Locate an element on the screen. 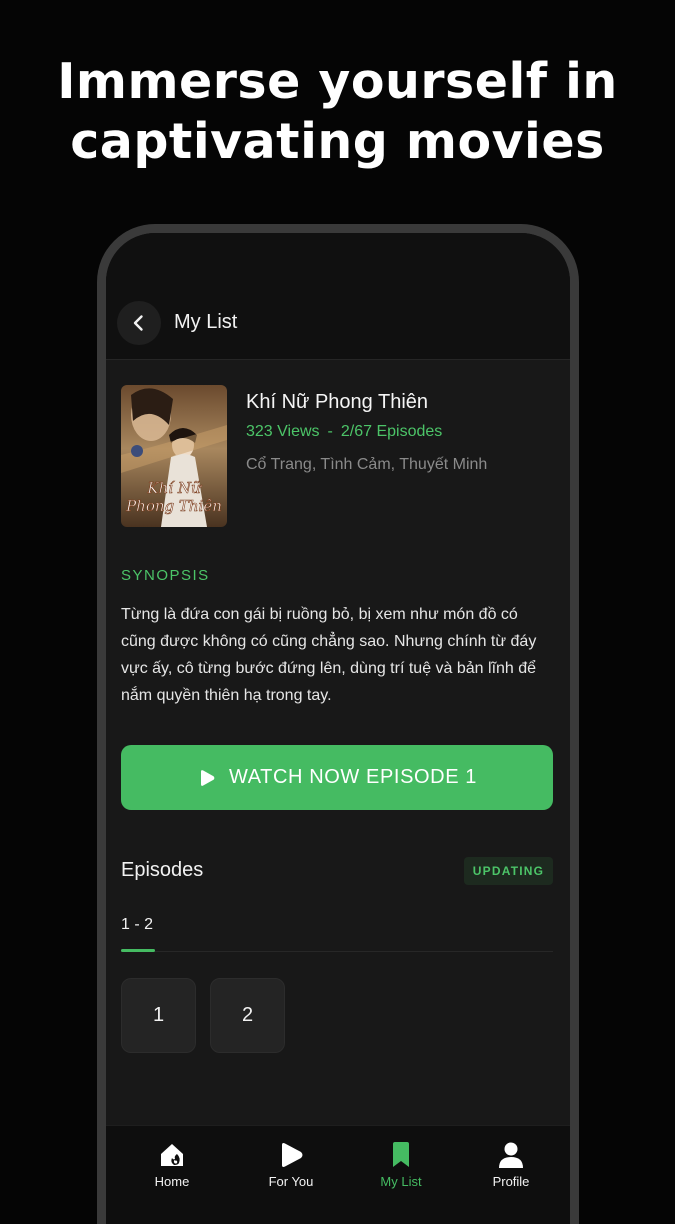 The width and height of the screenshot is (675, 1224). views-count: 323 Views is located at coordinates (283, 431).